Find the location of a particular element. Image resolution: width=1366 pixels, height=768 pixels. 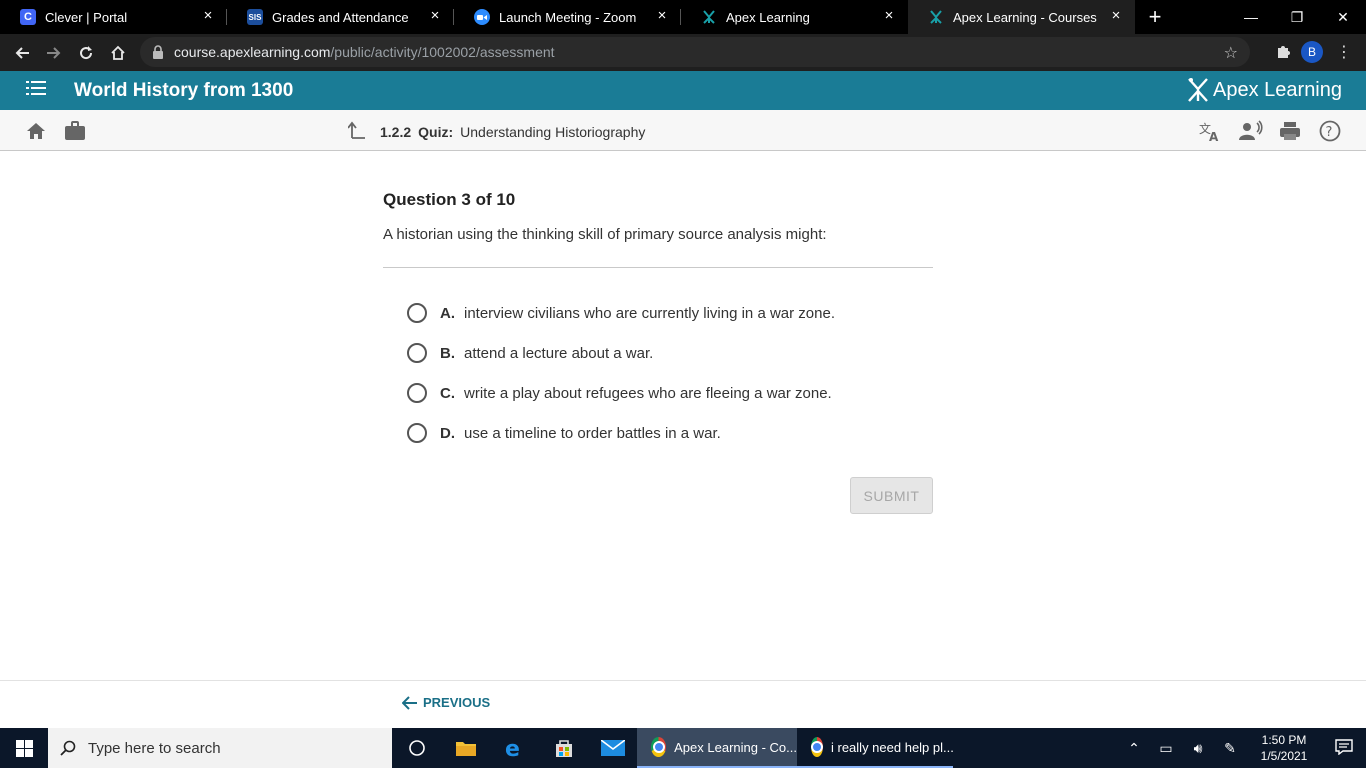

tab-title: Launch Meeting - Zoom is located at coordinates (568, 17).